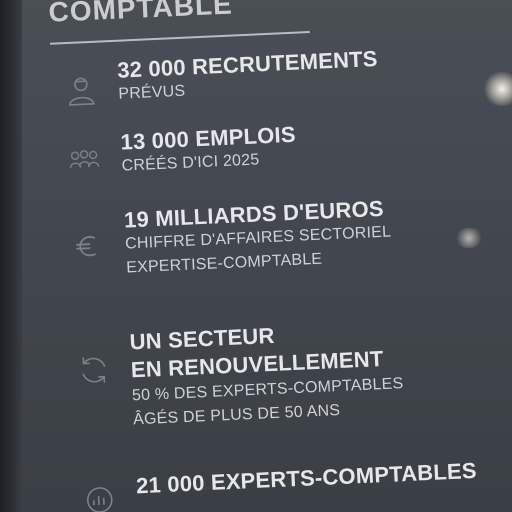 This screenshot has height=512, width=512. I want to click on stat-value: UN SECTEUR, so click(202, 338).